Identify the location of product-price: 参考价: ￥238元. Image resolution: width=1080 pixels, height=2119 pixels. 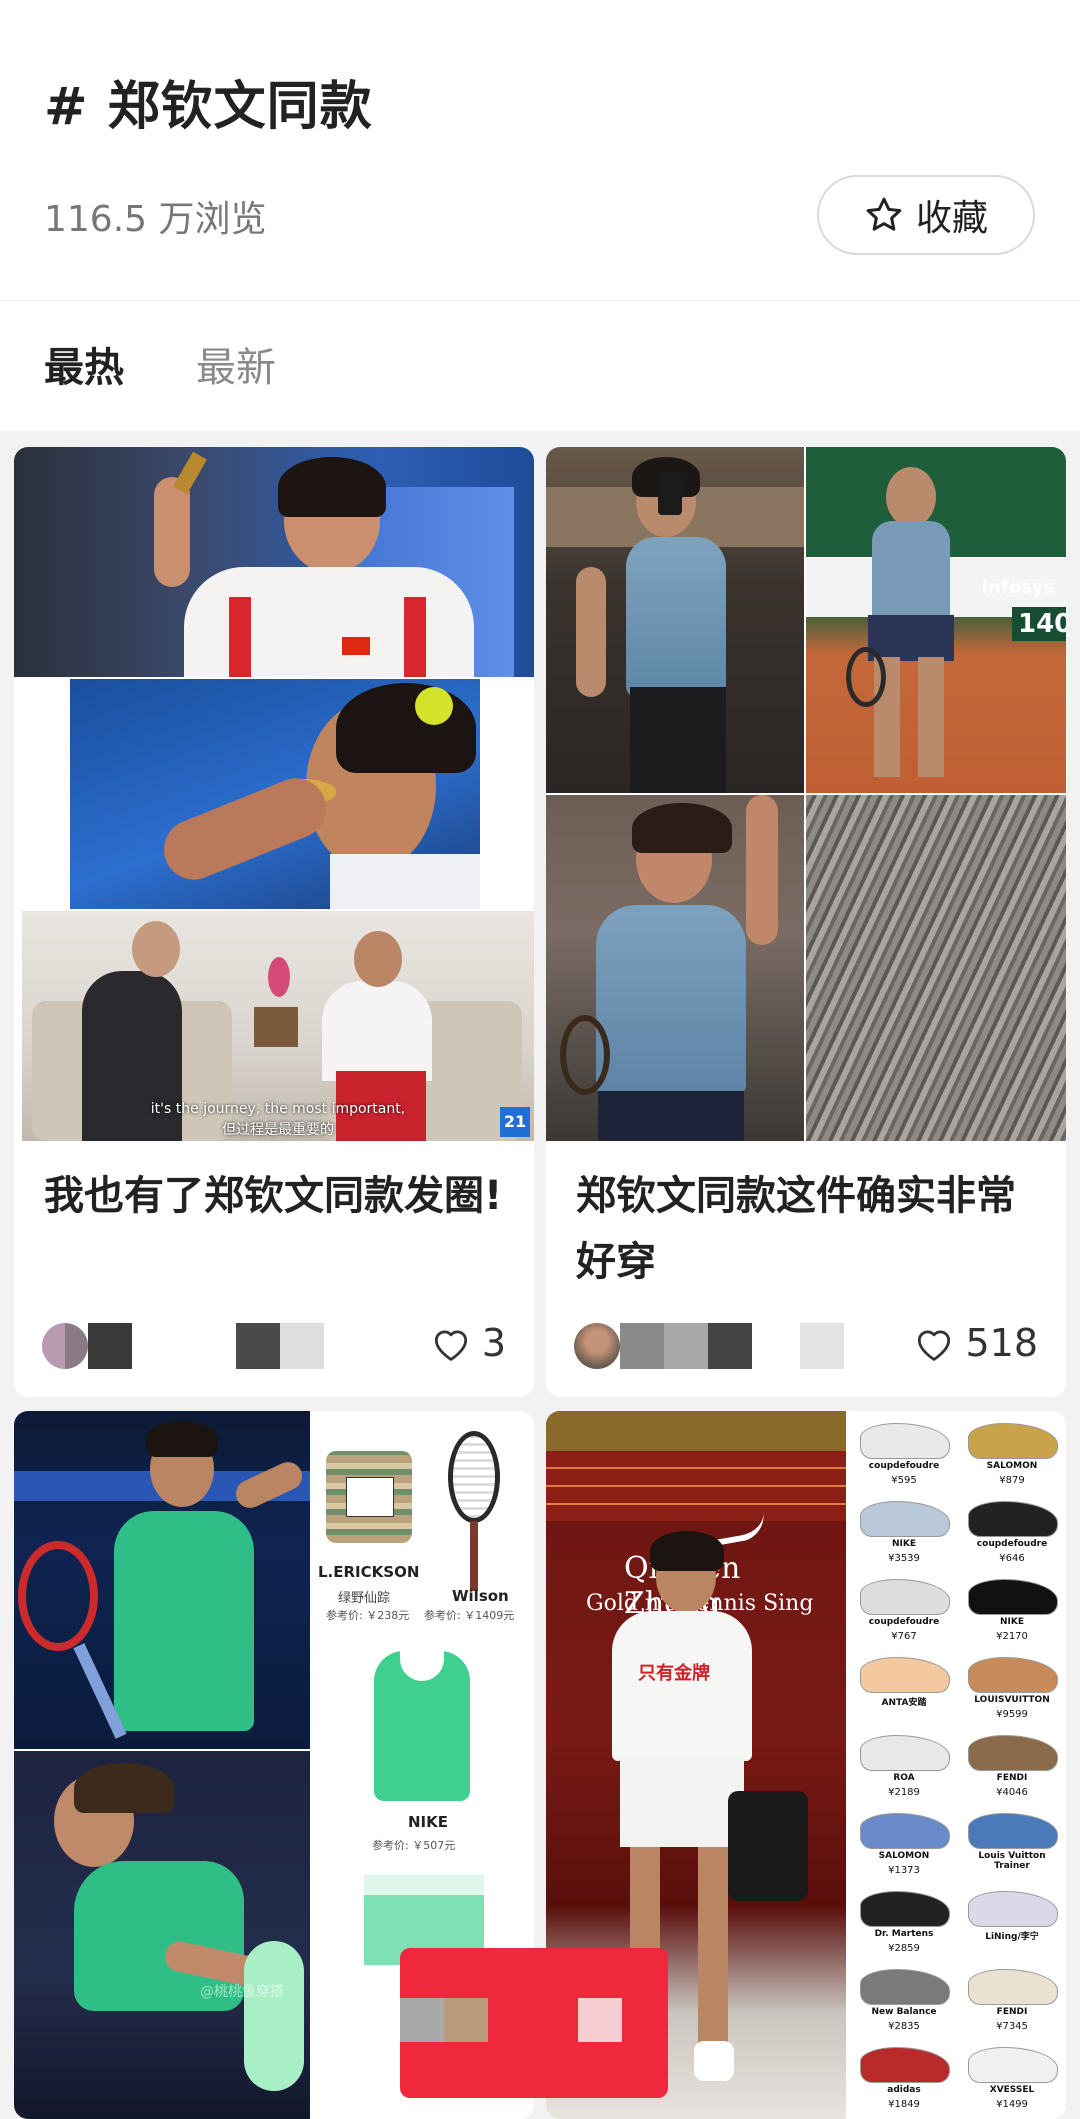
(368, 1615).